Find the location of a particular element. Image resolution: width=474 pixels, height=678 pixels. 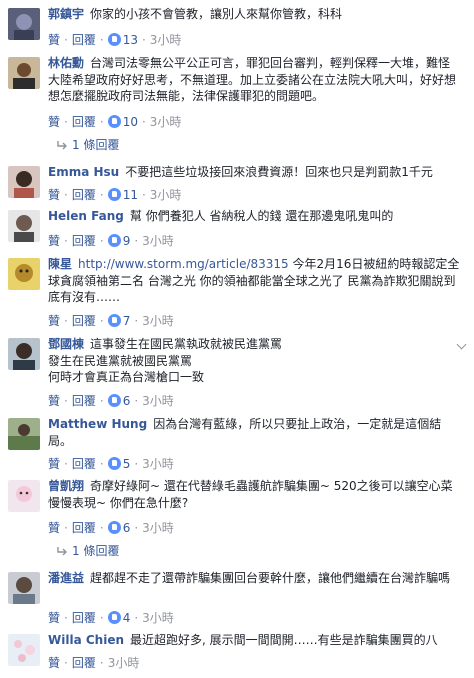

commenter-name: 曾凱翔 is located at coordinates (66, 486).